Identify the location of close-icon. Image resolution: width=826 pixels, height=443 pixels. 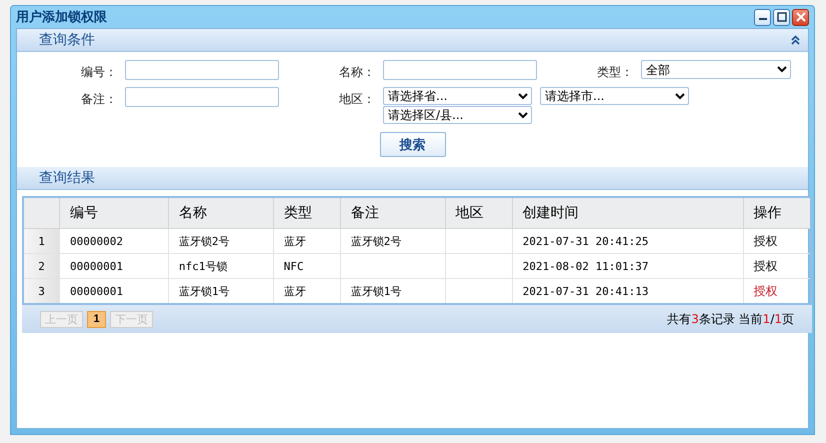
(801, 17).